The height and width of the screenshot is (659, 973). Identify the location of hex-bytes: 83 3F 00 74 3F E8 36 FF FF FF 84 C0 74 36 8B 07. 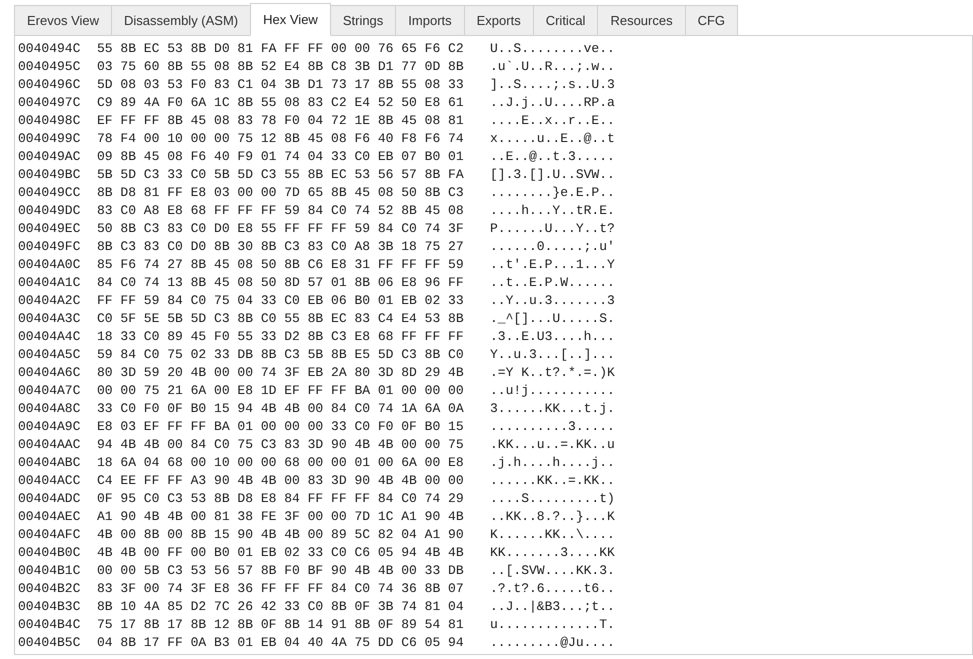
(281, 589).